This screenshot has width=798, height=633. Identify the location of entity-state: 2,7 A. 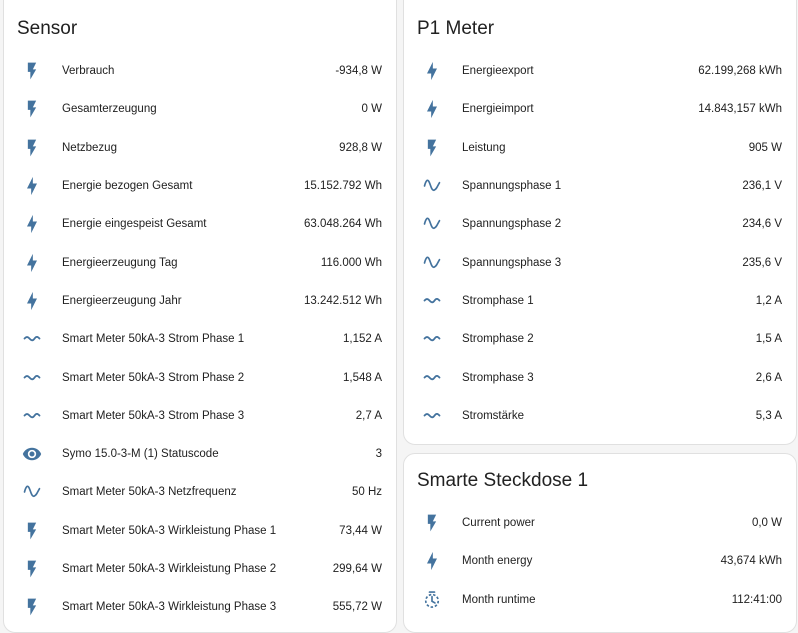
(368, 415).